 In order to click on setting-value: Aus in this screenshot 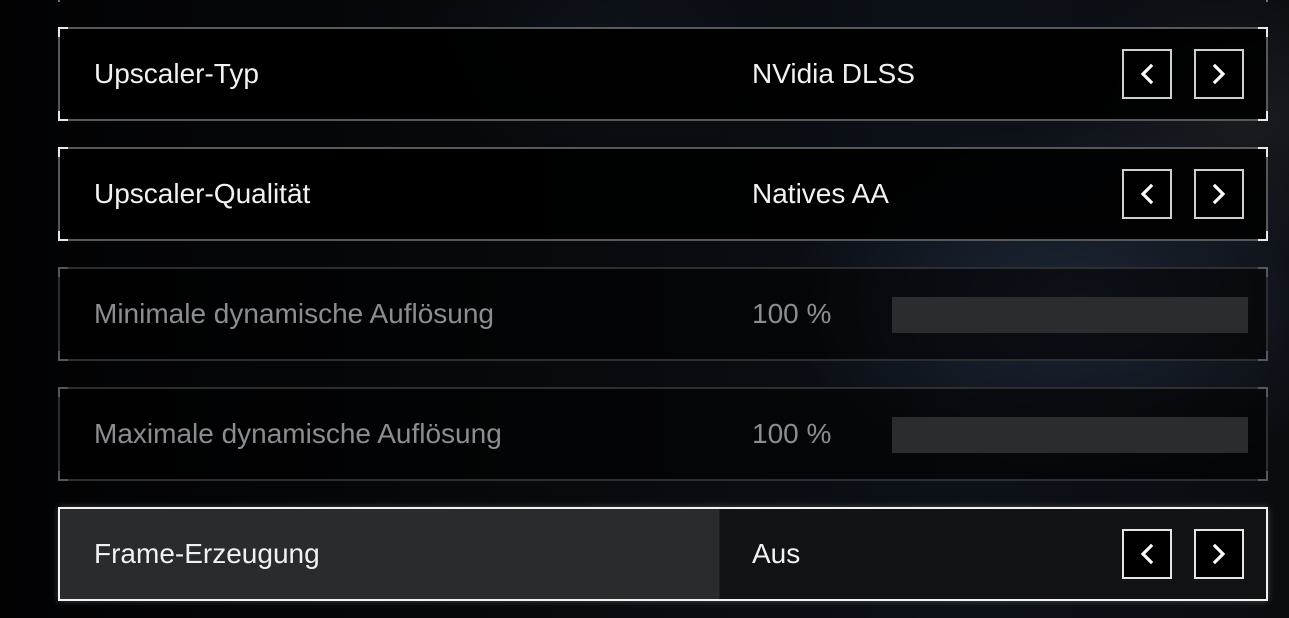, I will do `click(776, 553)`.